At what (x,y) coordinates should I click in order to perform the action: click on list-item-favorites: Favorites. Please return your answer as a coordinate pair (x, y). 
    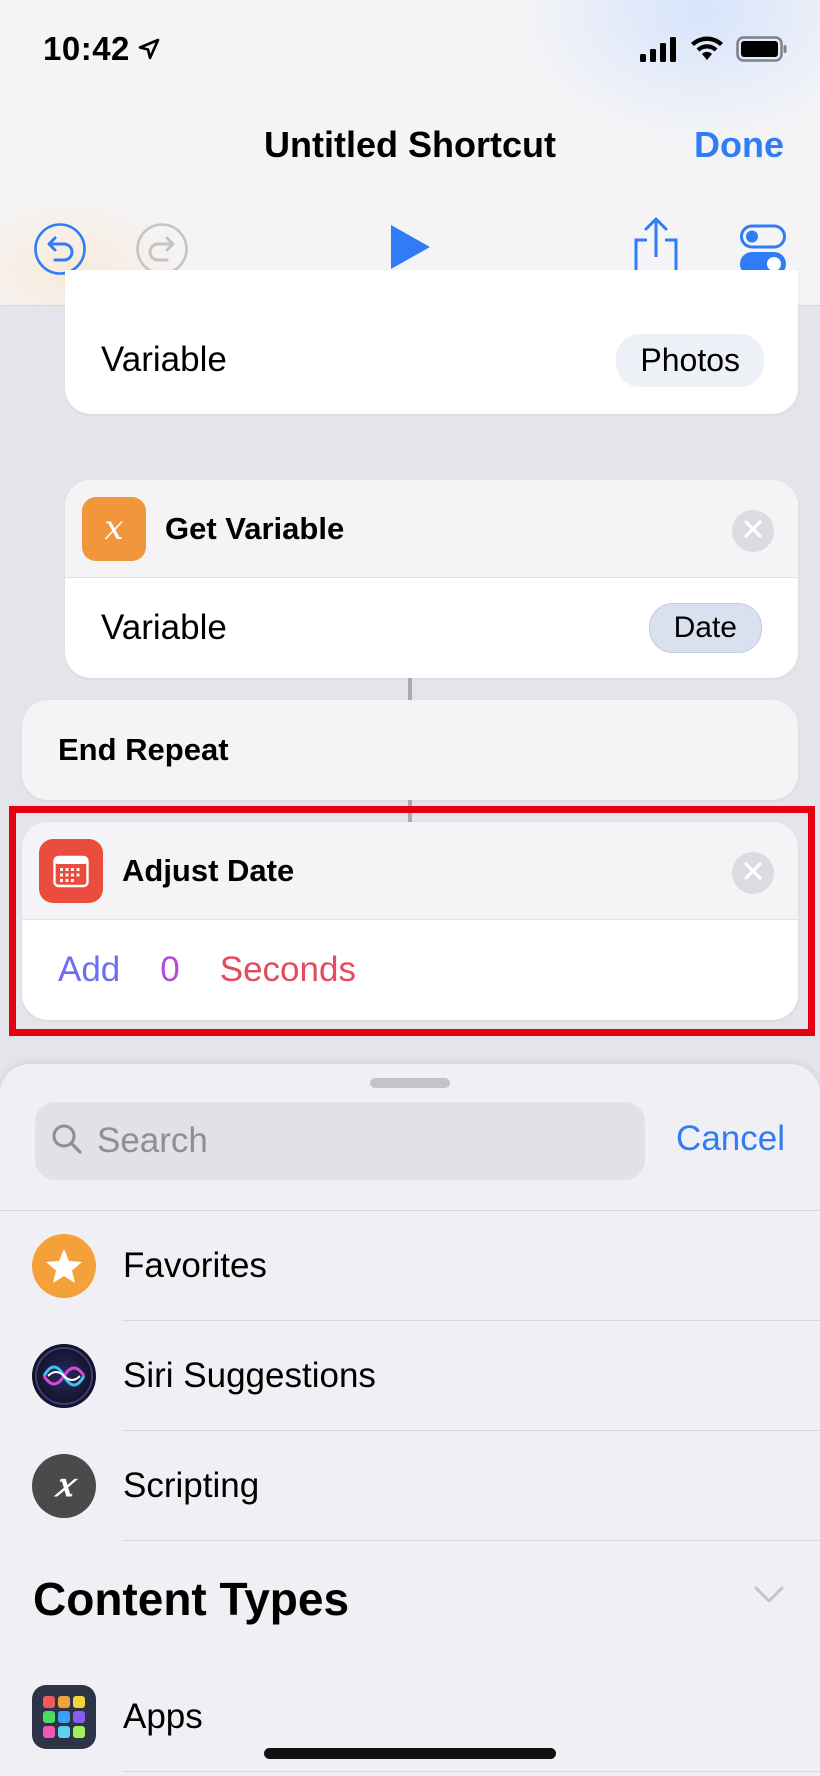
    Looking at the image, I should click on (410, 1266).